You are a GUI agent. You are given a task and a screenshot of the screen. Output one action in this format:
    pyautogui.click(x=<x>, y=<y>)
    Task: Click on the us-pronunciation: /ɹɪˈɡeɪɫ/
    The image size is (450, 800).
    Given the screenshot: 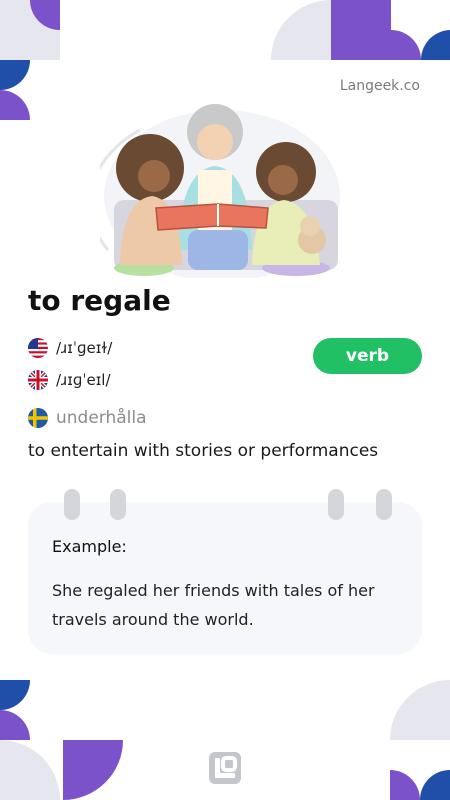 What is the action you would take?
    pyautogui.click(x=70, y=348)
    